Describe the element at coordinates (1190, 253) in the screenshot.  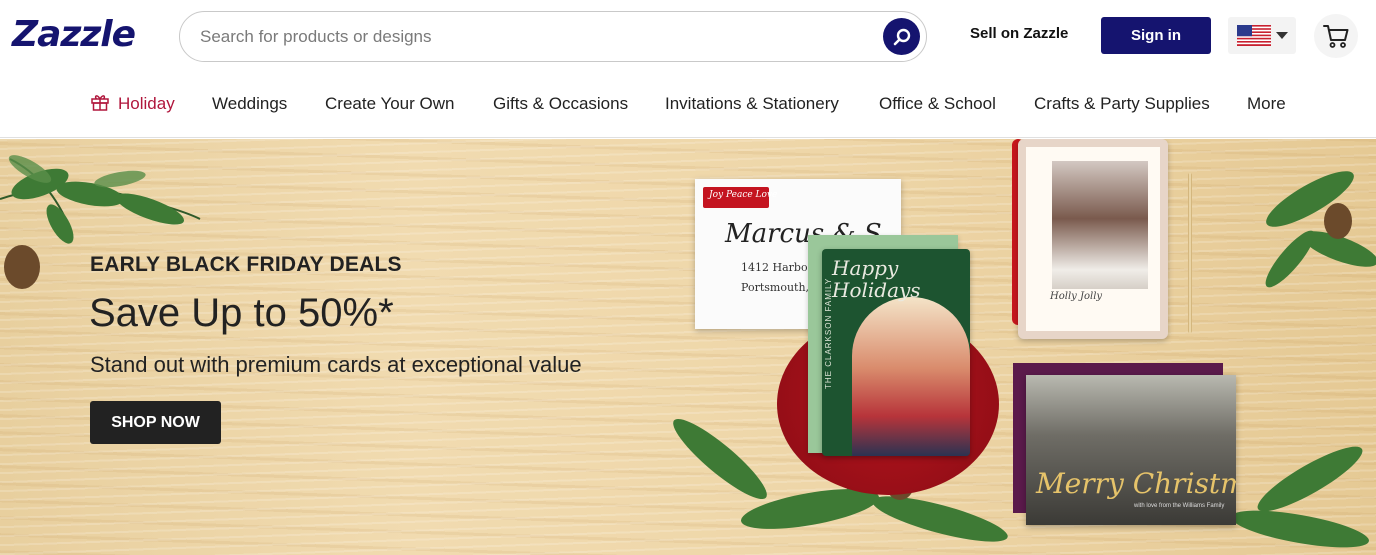
I see `pen-image` at that location.